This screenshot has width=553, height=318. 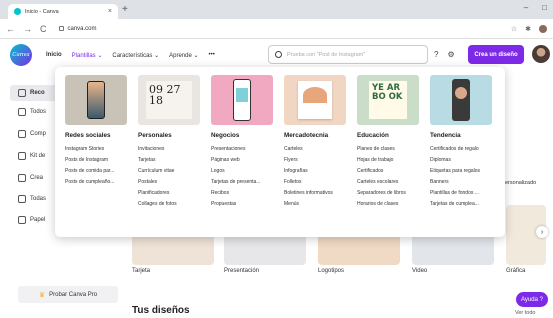 I want to click on try-canva-pro-label: Probar Canva Pro, so click(x=73, y=294).